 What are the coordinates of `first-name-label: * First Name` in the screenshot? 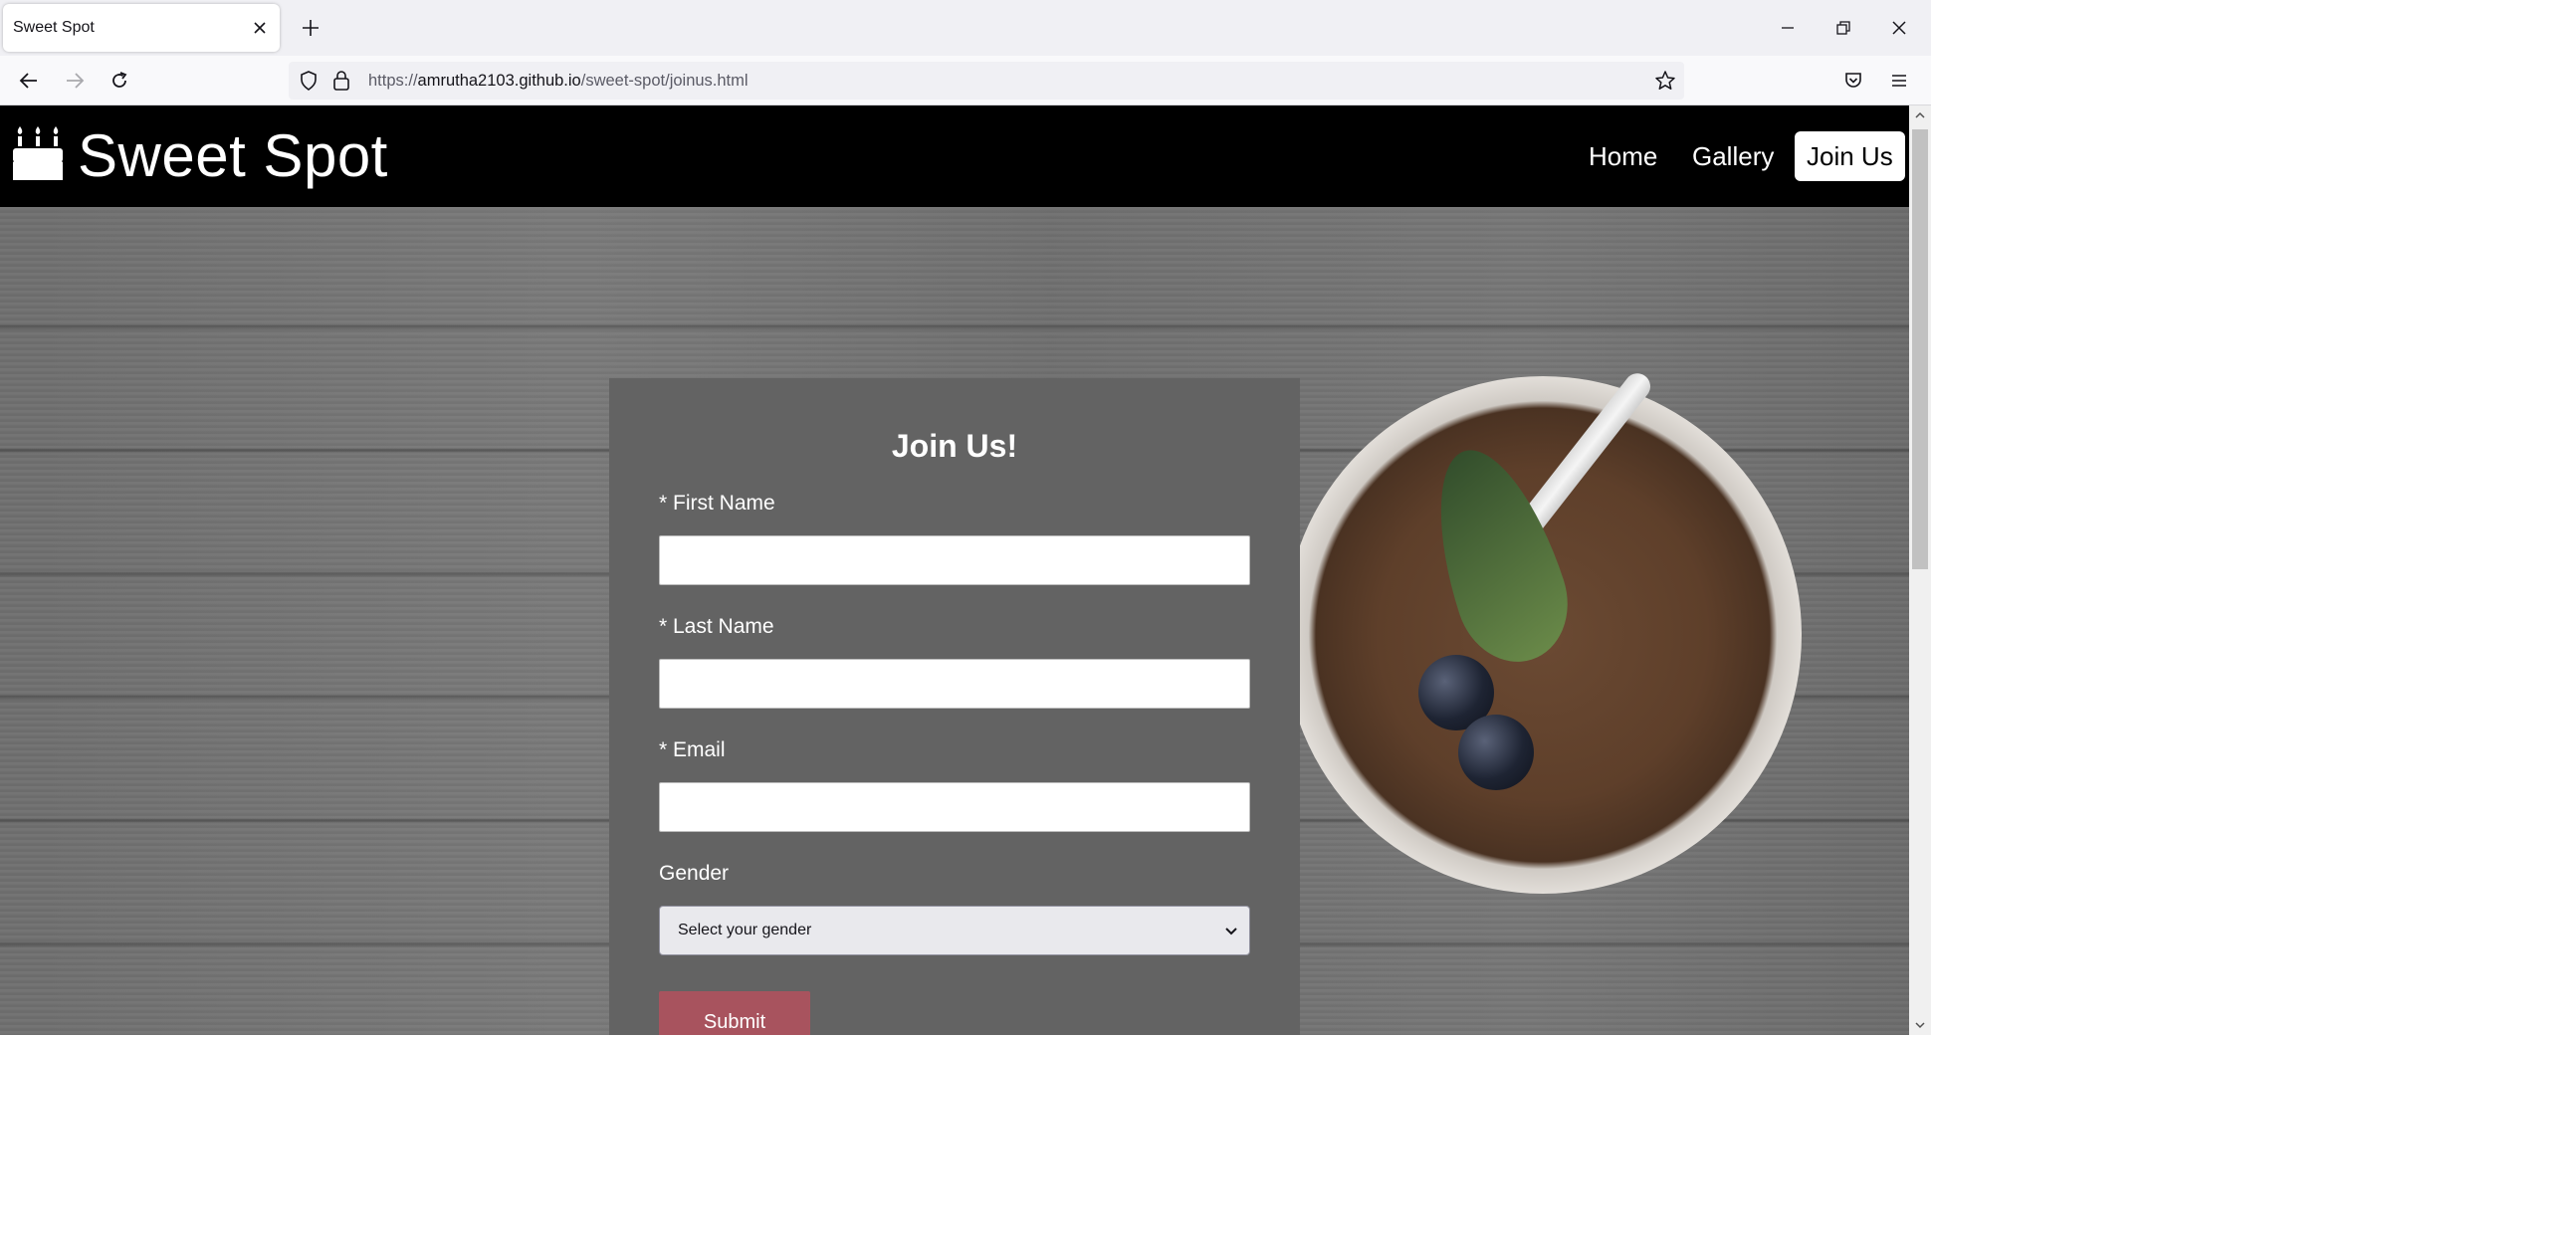 It's located at (717, 504).